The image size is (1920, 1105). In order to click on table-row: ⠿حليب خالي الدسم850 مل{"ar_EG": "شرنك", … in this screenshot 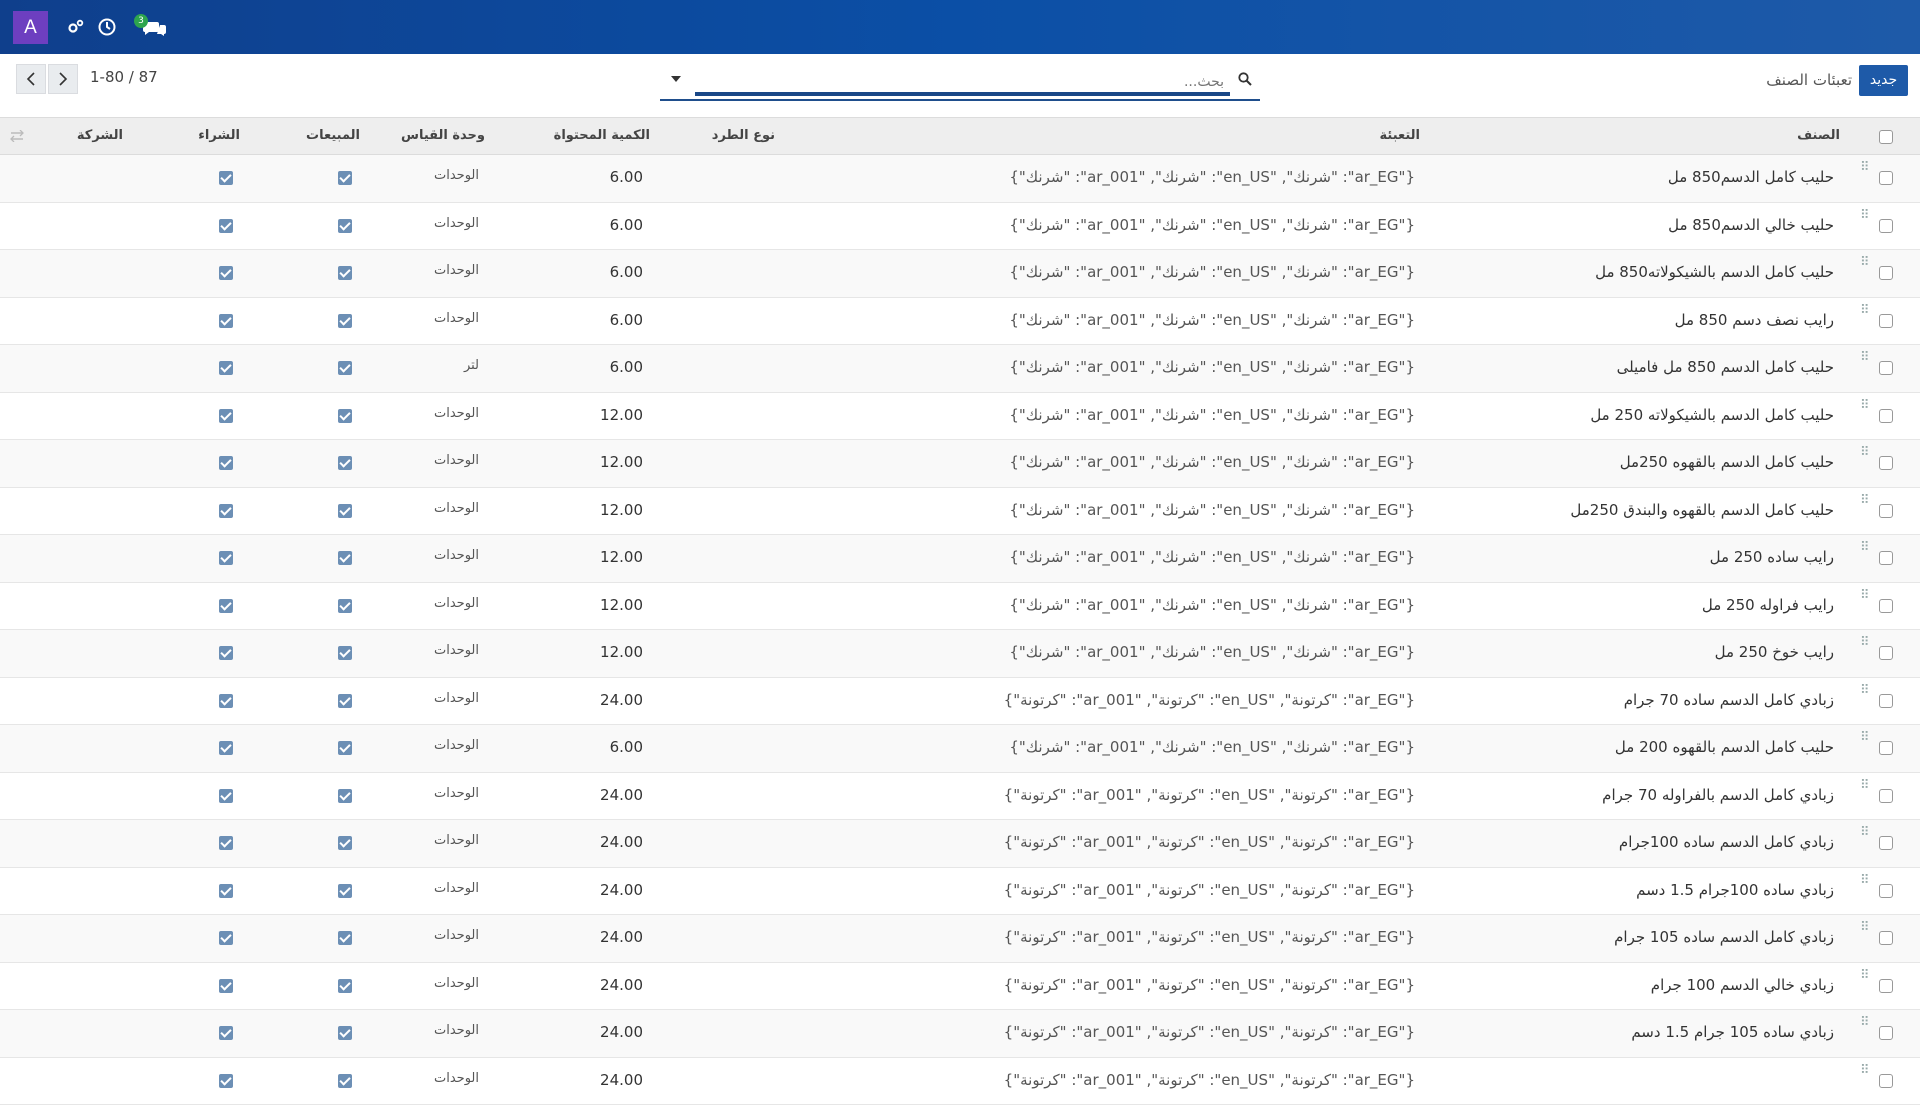, I will do `click(960, 227)`.